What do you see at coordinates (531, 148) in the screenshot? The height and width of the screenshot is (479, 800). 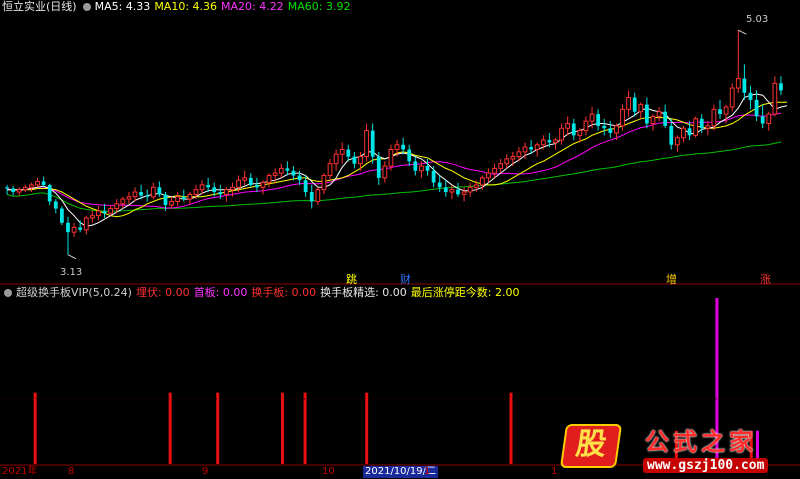 I see `candle-body-down` at bounding box center [531, 148].